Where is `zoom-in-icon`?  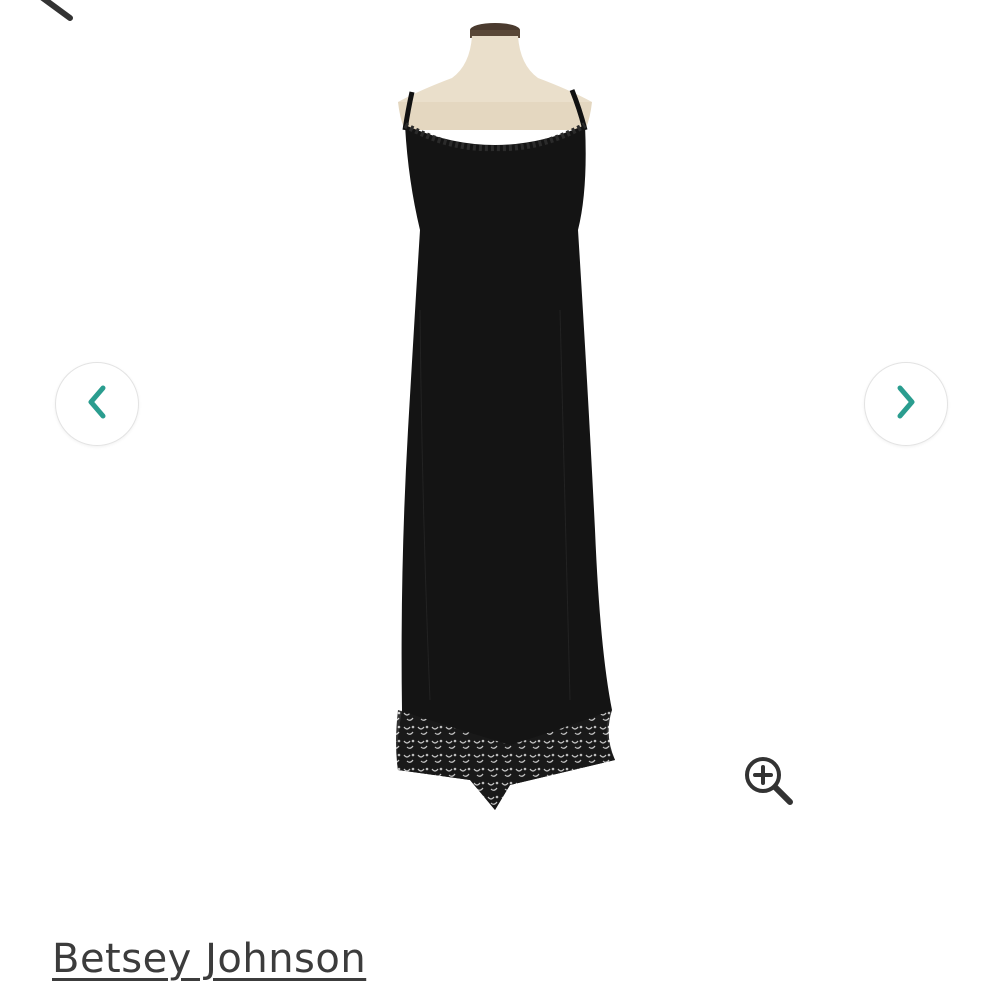 zoom-in-icon is located at coordinates (769, 781).